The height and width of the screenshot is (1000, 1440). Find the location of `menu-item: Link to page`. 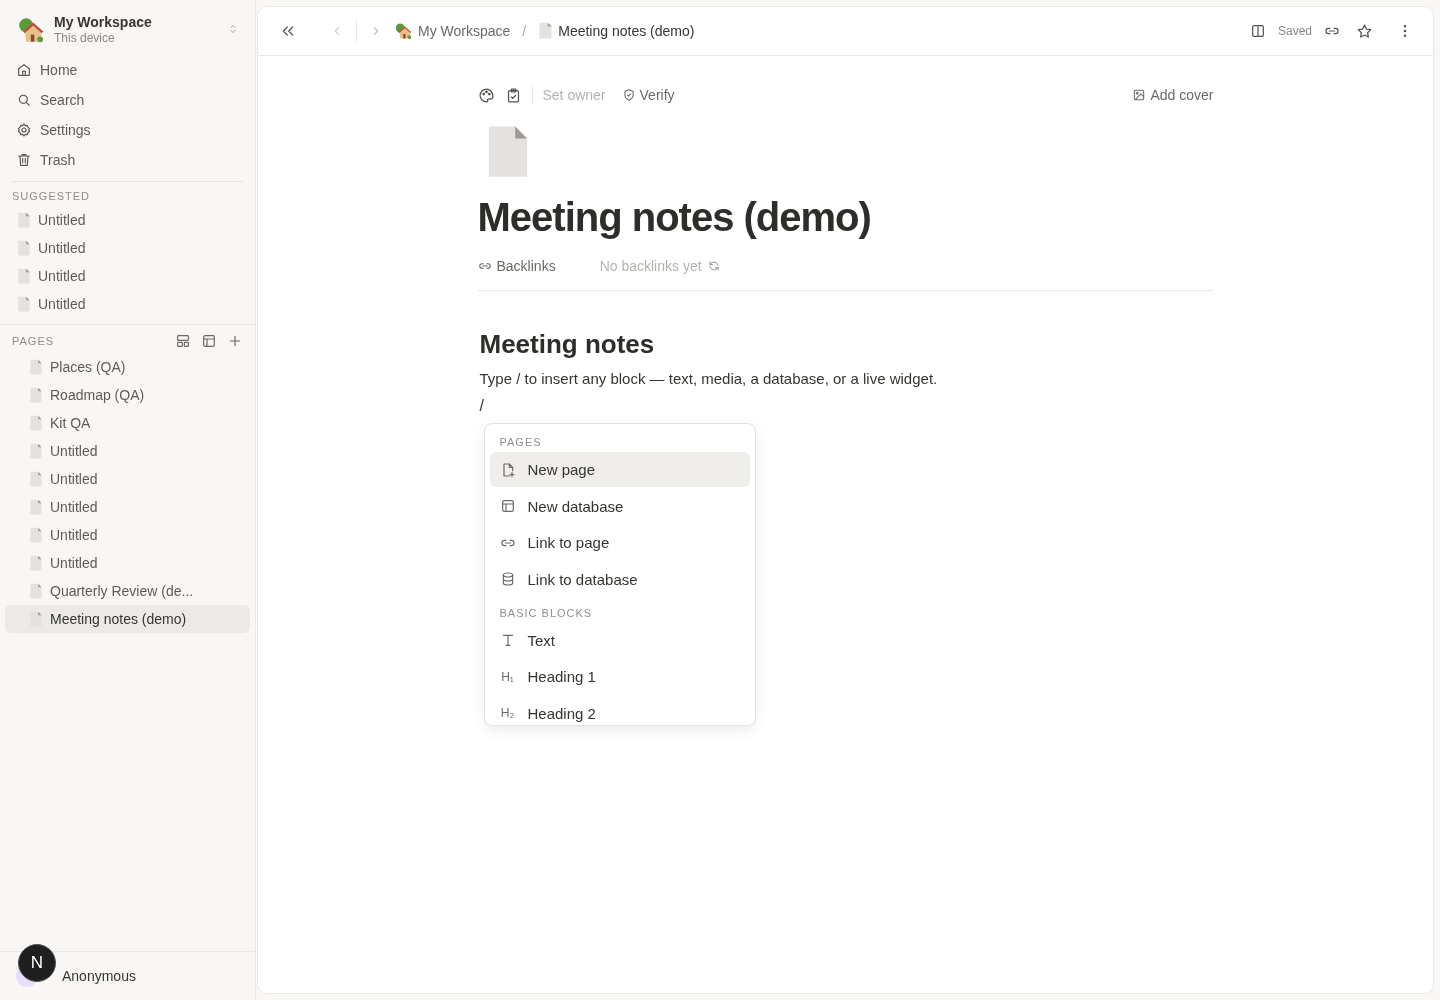

menu-item: Link to page is located at coordinates (619, 543).